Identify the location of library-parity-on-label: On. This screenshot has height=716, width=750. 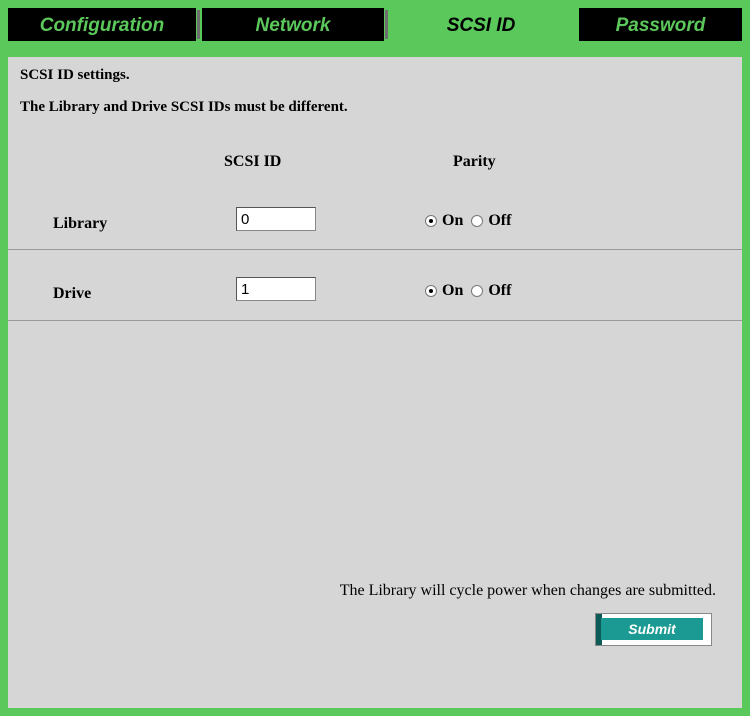
(453, 220).